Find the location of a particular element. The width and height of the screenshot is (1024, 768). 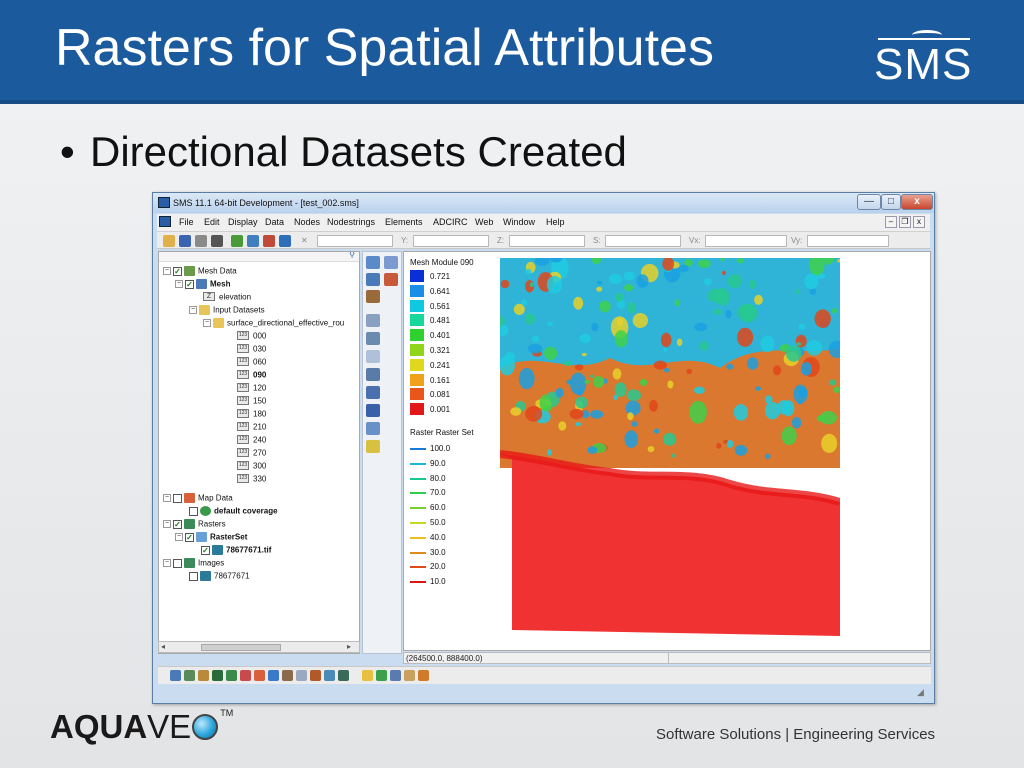

z-field is located at coordinates (547, 241).